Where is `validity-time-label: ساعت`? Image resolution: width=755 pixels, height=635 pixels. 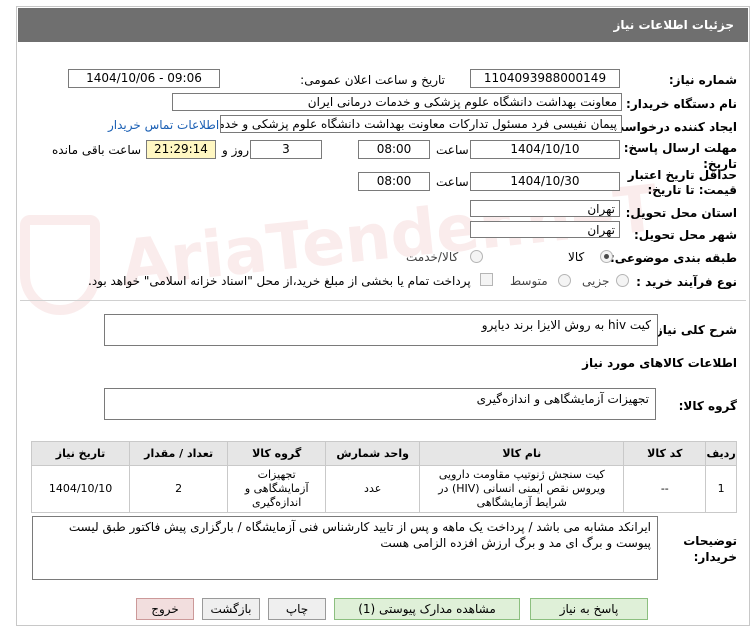
validity-time-label: ساعت is located at coordinates (452, 182).